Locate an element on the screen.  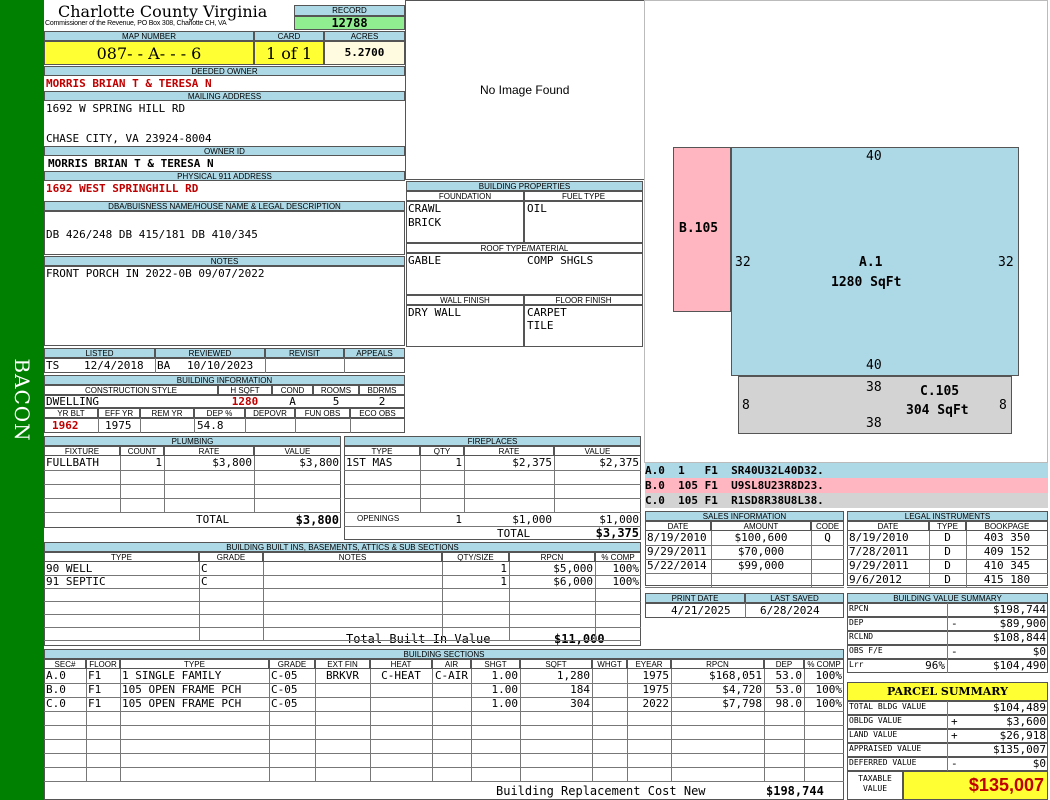
builtins-header-2: NOTES is located at coordinates (352, 557).